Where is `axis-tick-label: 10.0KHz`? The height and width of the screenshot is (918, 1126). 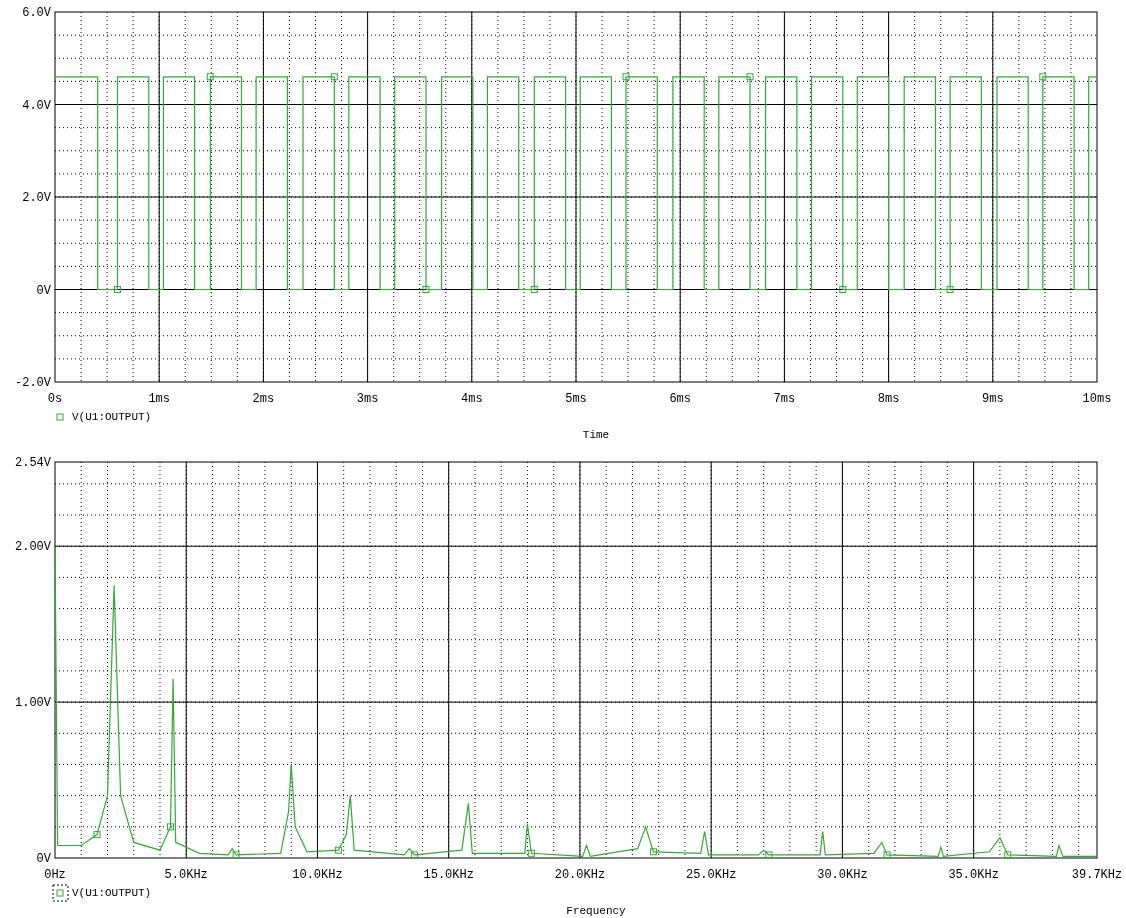
axis-tick-label: 10.0KHz is located at coordinates (317, 875).